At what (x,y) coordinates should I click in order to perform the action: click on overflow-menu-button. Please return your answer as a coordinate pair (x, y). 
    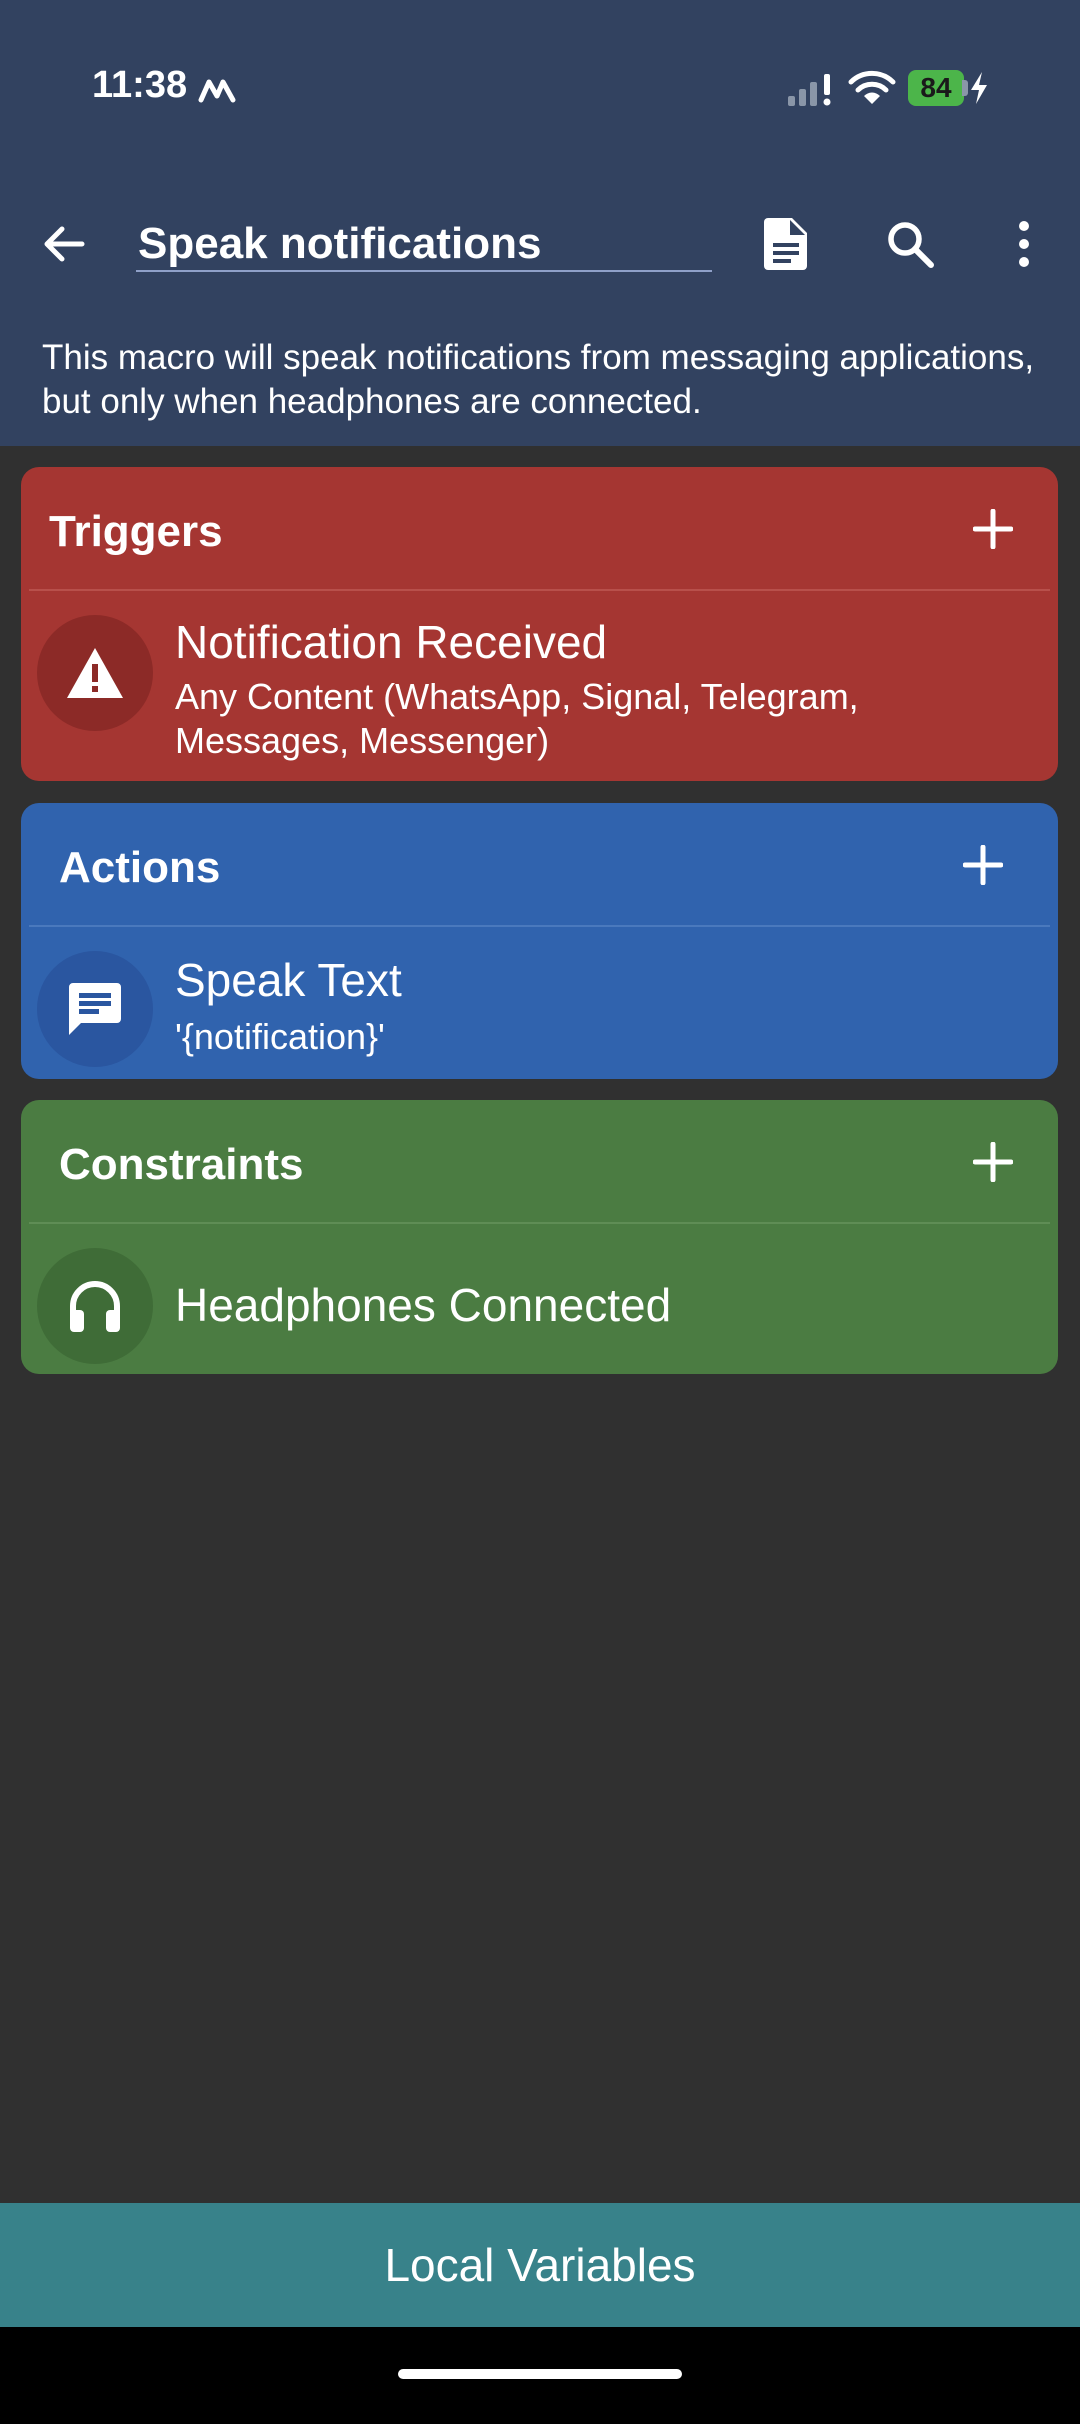
    Looking at the image, I should click on (1024, 244).